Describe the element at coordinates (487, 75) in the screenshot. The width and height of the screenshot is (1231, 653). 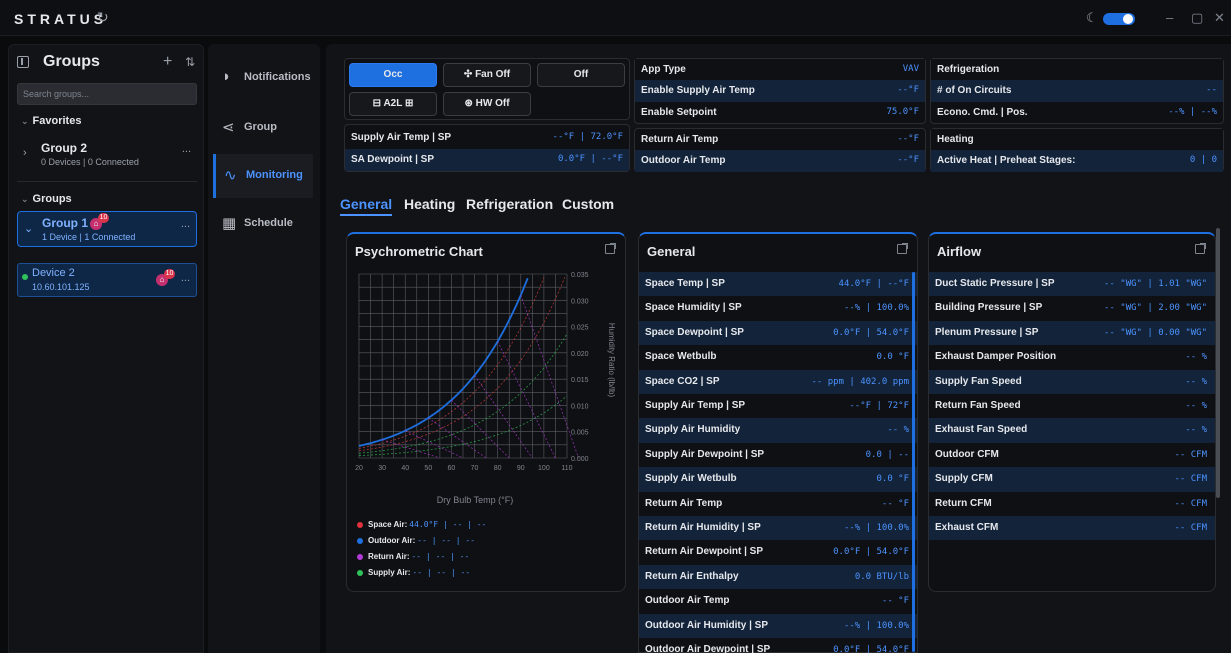
I see `fan-button: ✣ Fan Off` at that location.